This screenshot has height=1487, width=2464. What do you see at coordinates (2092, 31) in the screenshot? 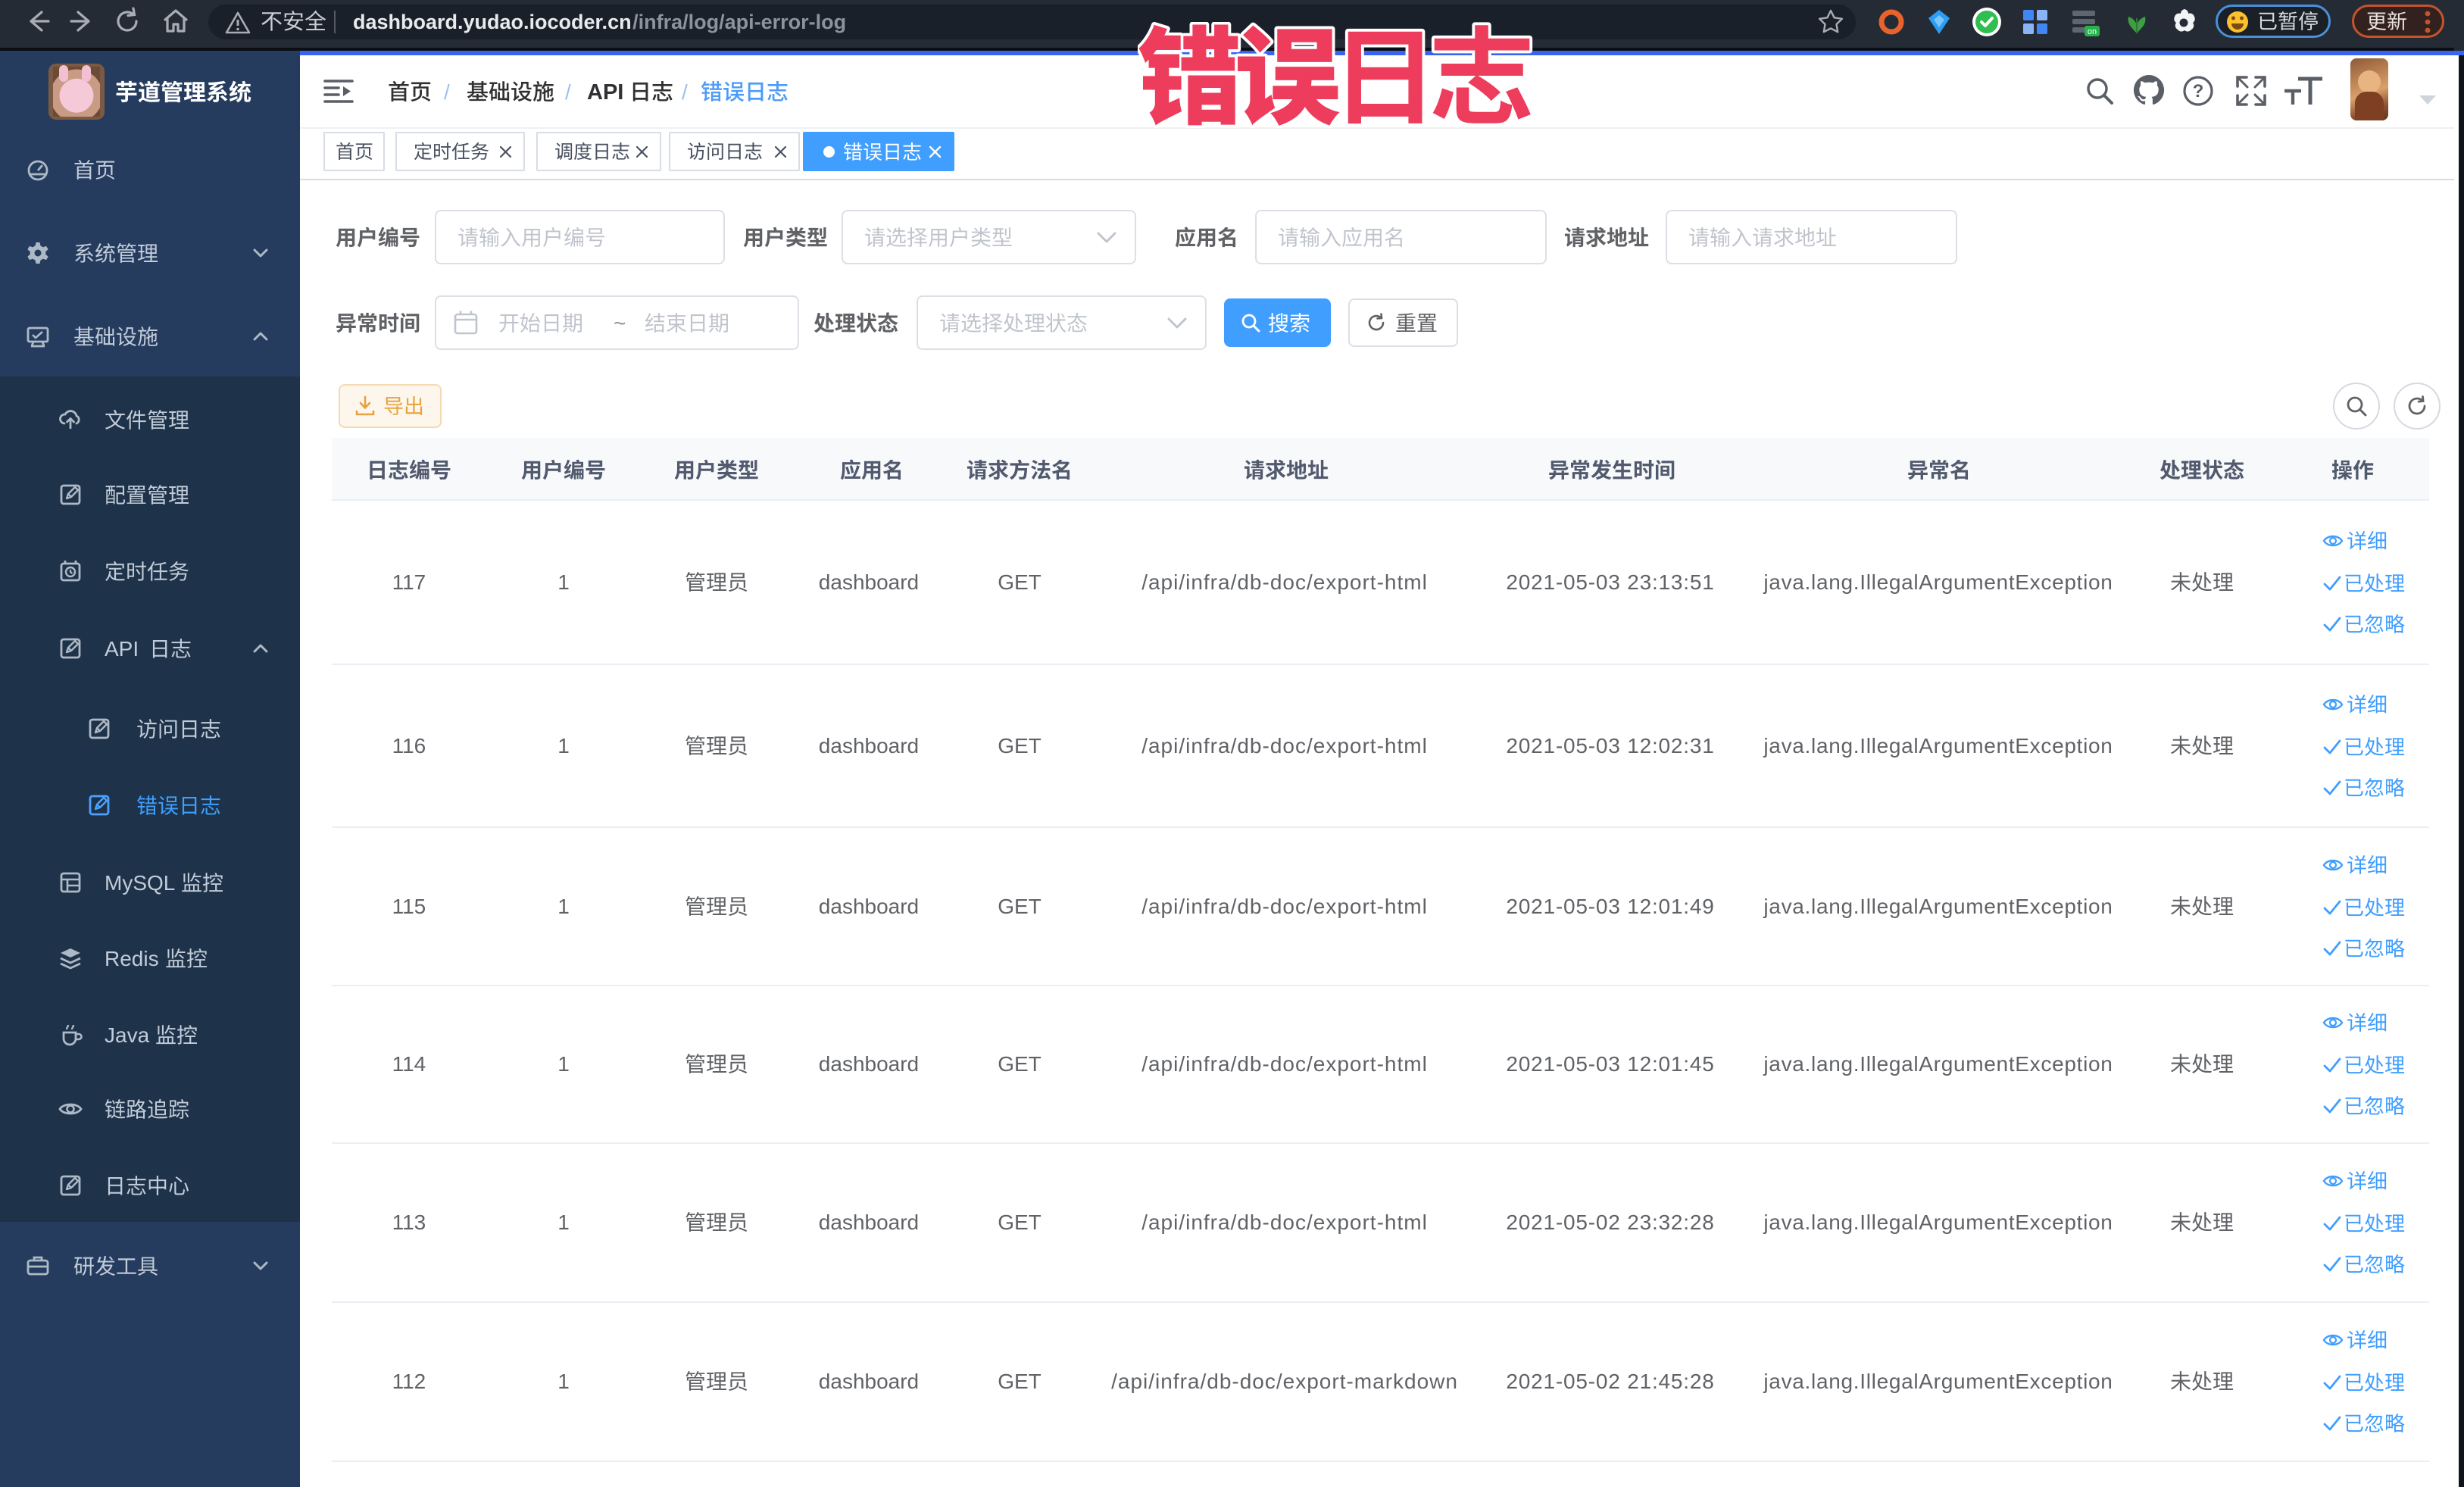
I see `svg-text: on` at bounding box center [2092, 31].